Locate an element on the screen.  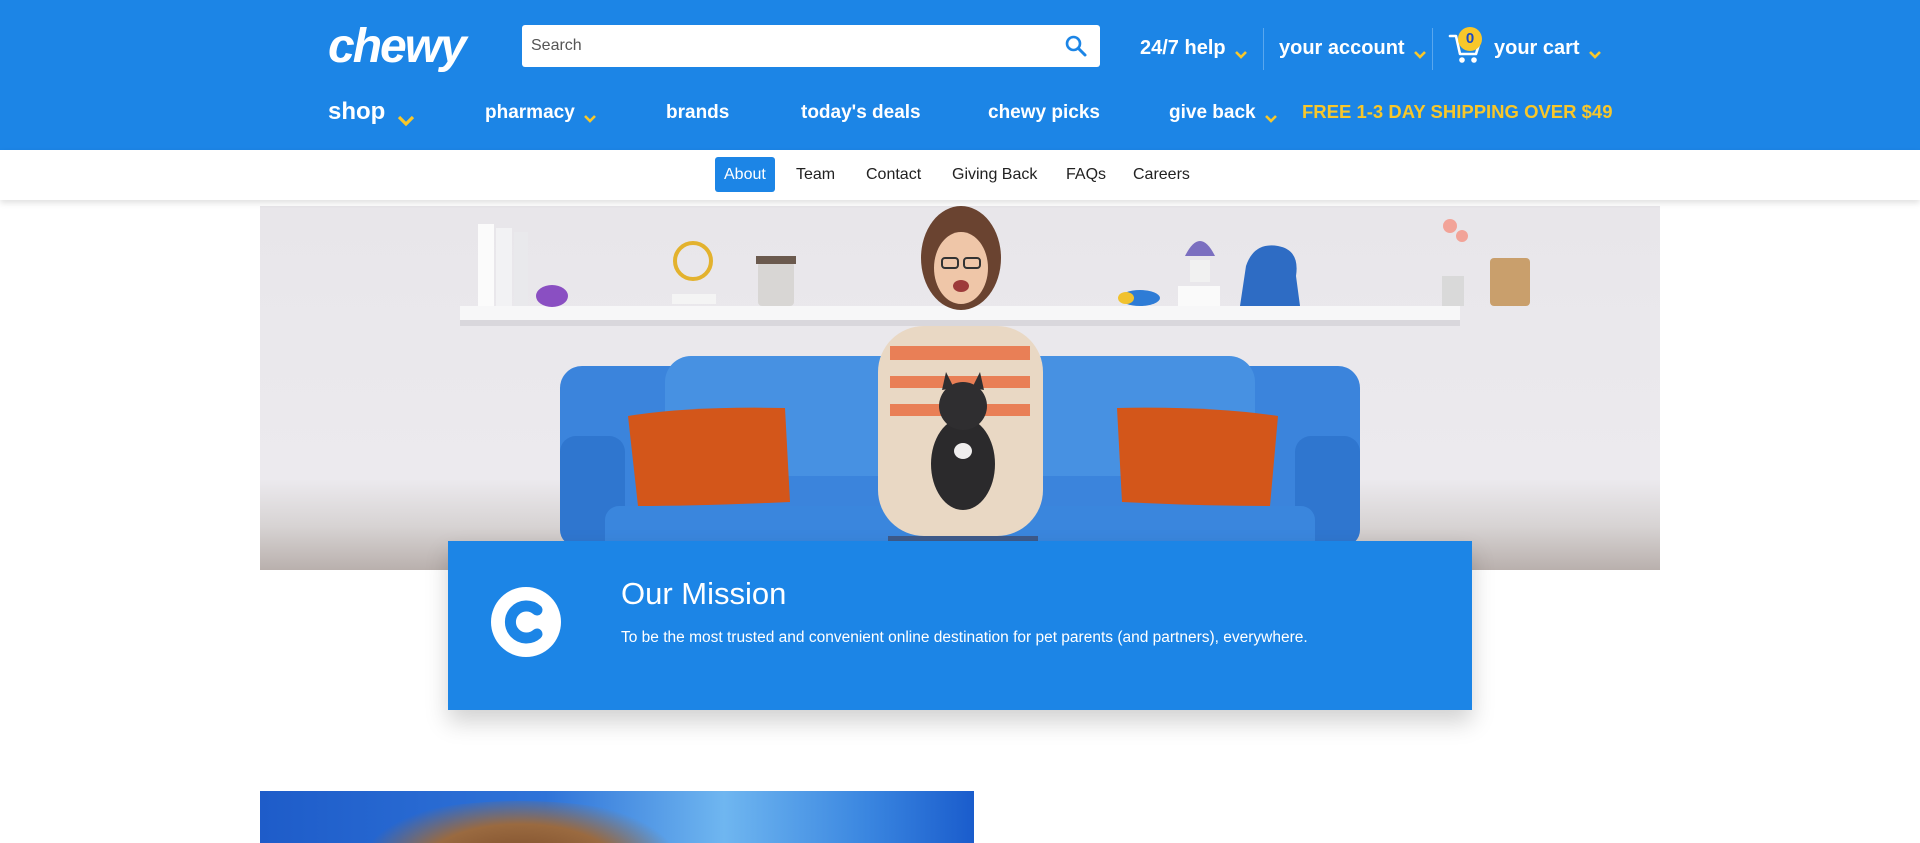
nav-todays-deals-label: today's deals is located at coordinates (861, 112).